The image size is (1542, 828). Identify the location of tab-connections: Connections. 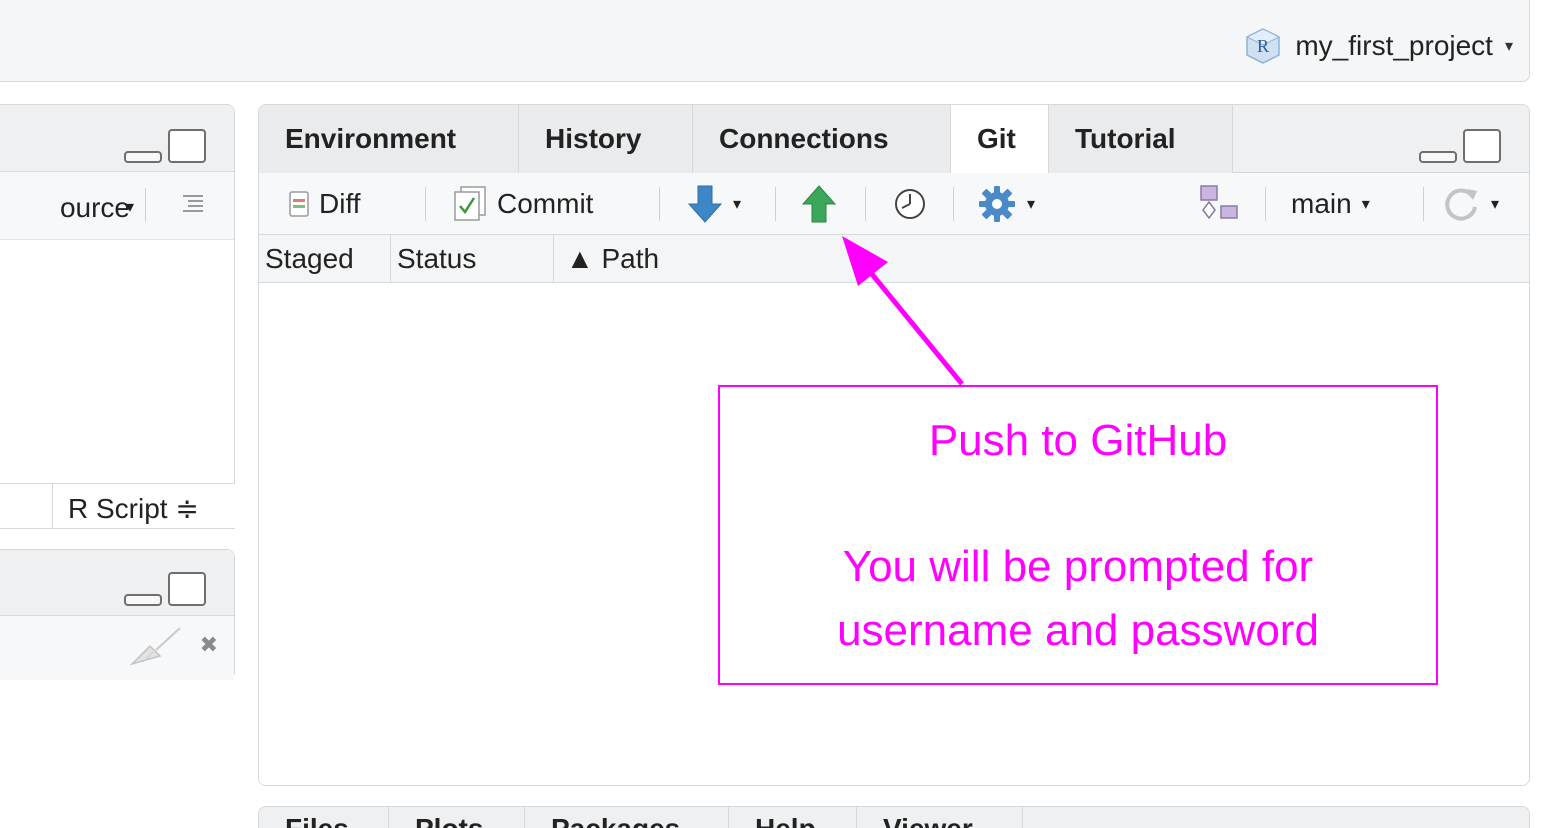
(822, 139).